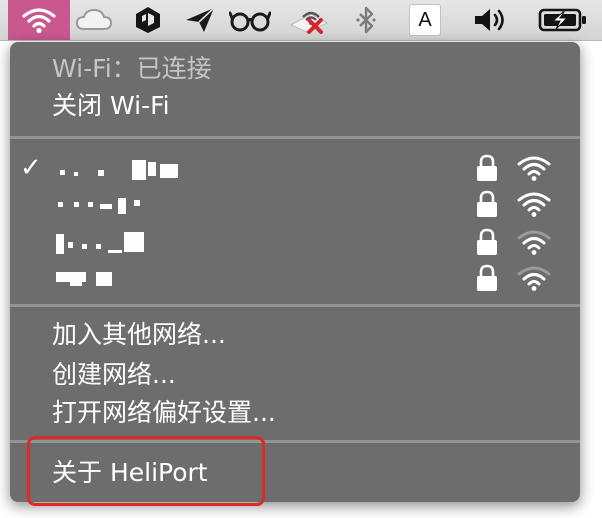 This screenshot has height=518, width=602. I want to click on paper-plane-icon, so click(200, 20).